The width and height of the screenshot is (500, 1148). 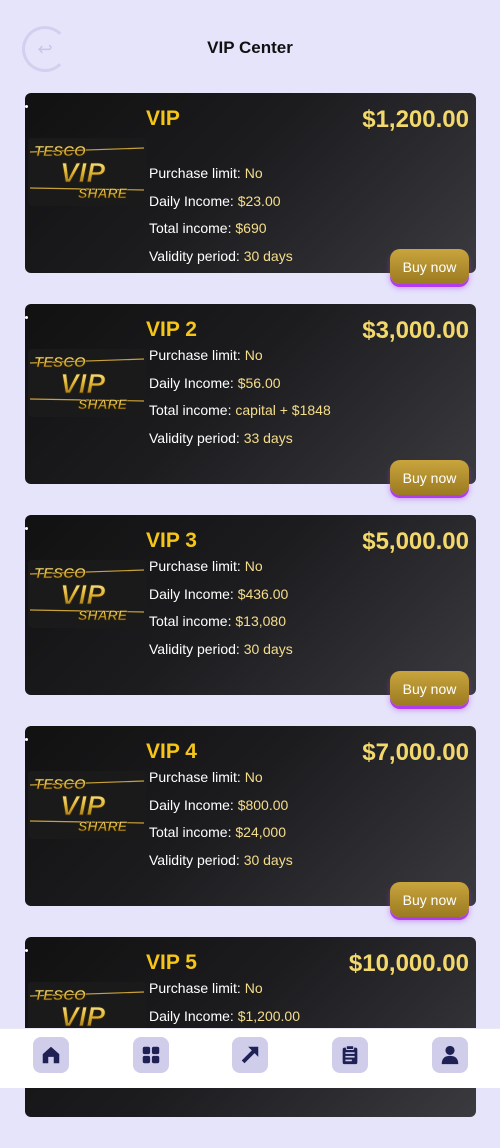 I want to click on nav-grid, so click(x=151, y=1055).